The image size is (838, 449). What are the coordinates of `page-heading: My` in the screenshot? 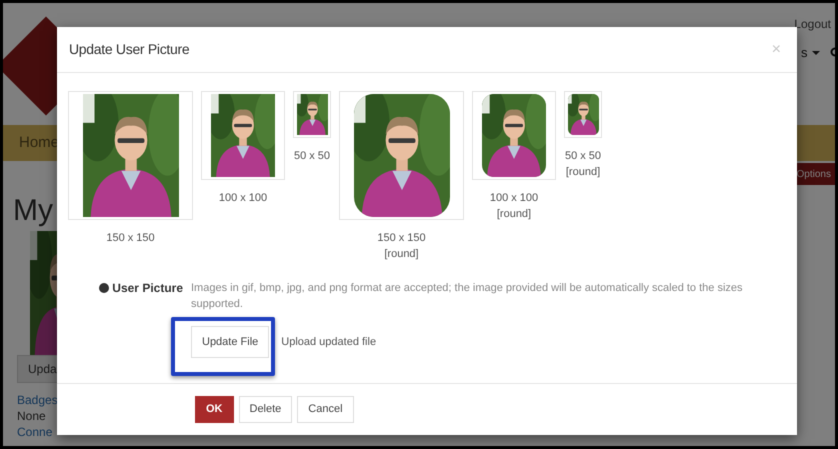 It's located at (33, 211).